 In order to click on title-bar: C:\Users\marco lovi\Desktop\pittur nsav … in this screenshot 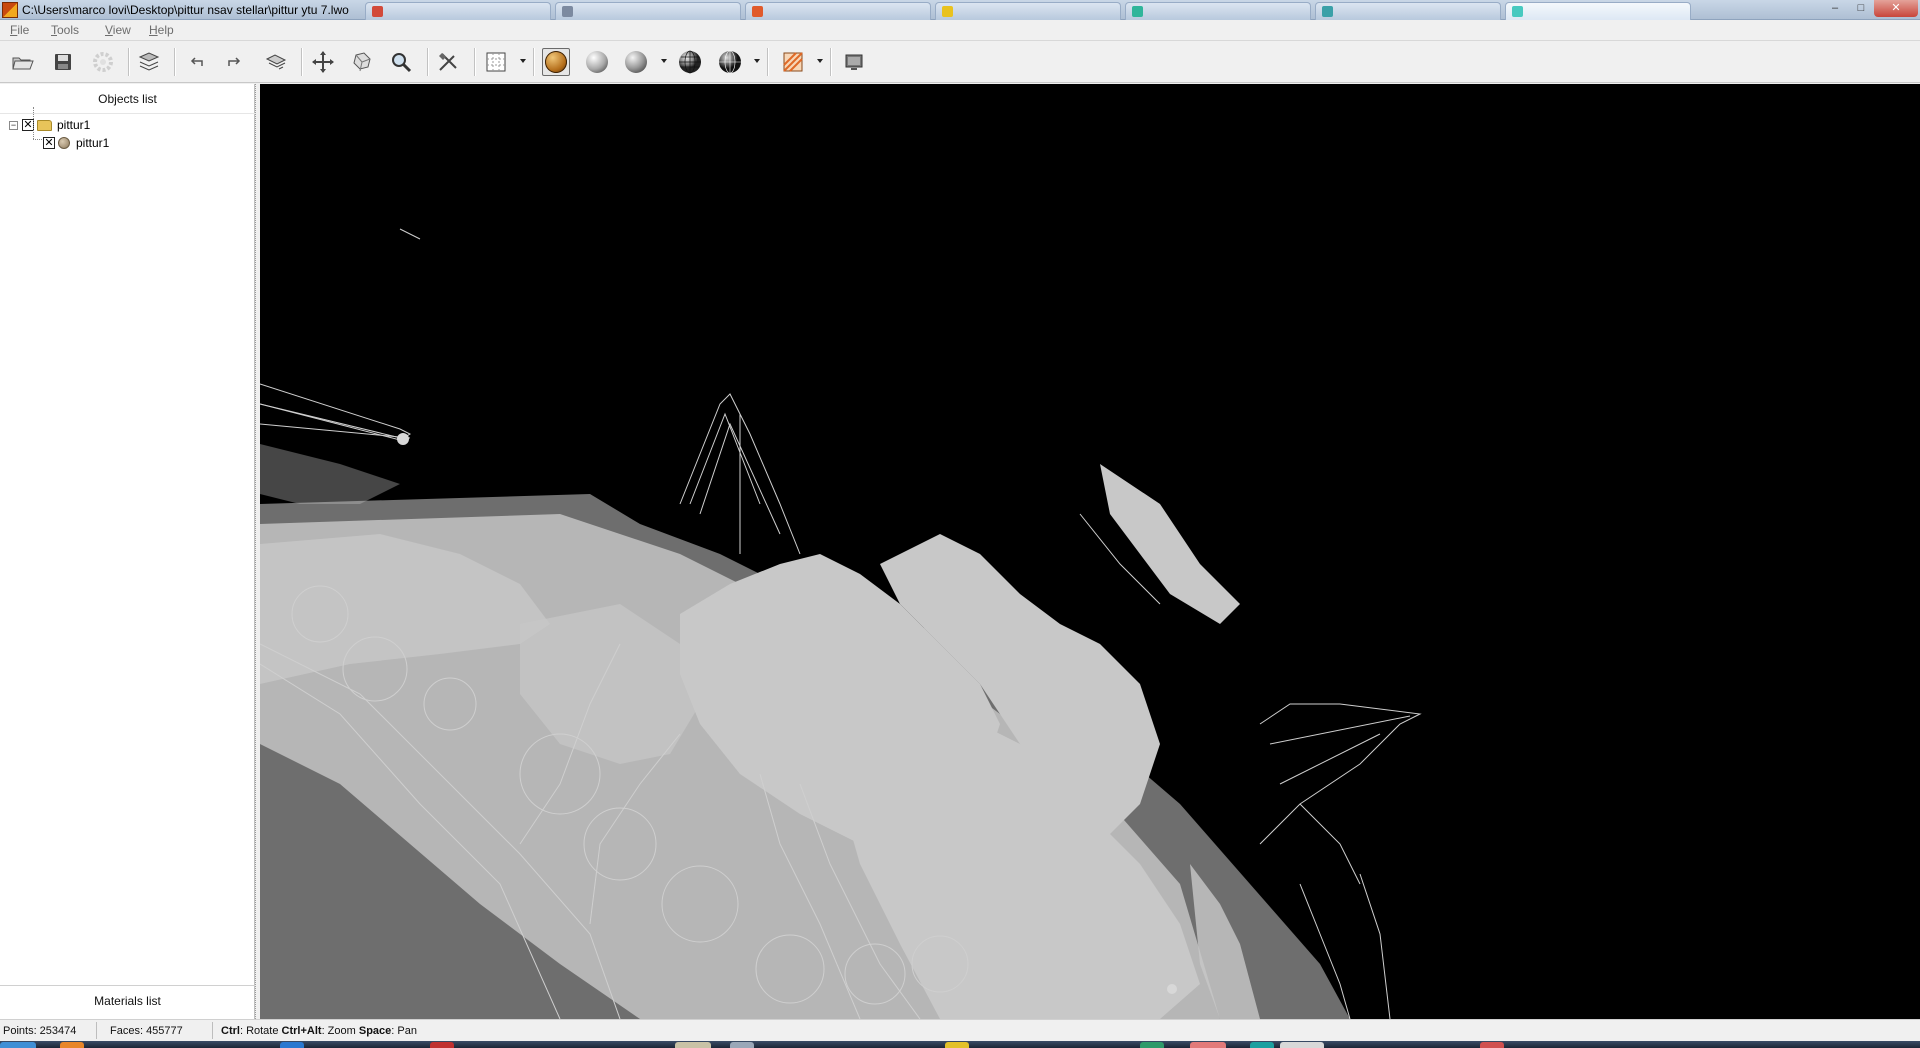, I will do `click(960, 10)`.